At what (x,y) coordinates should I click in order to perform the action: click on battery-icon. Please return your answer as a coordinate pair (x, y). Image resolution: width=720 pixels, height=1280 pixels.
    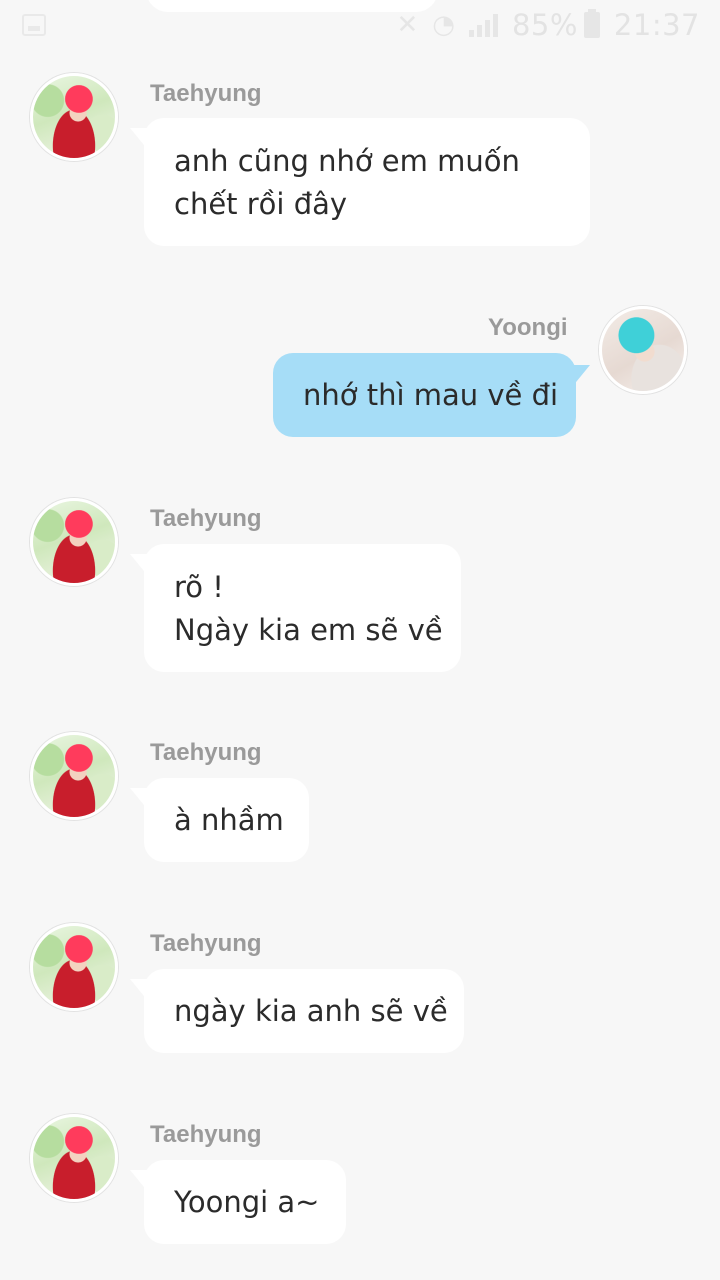
    Looking at the image, I should click on (591, 23).